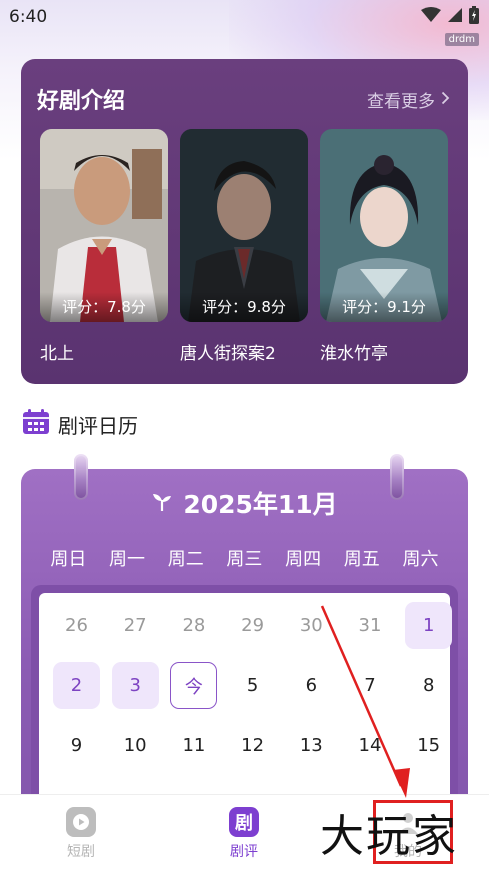 The height and width of the screenshot is (871, 489). What do you see at coordinates (244, 351) in the screenshot?
I see `drama-name: 唐人街探案2` at bounding box center [244, 351].